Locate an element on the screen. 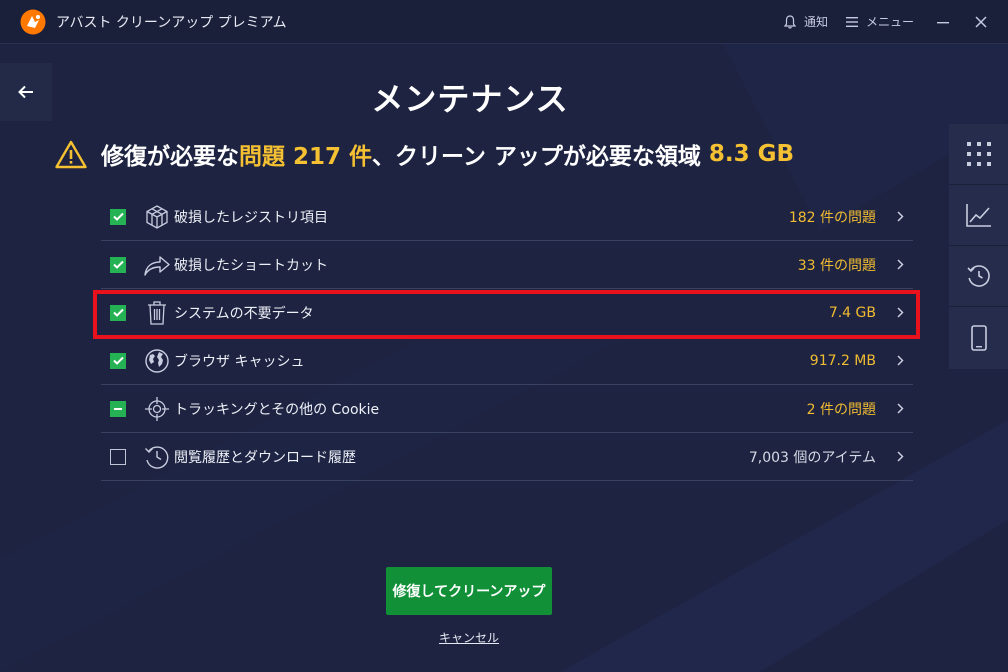  list-item-shortcuts: 破損したショートカット 33 件の問題 is located at coordinates (507, 265).